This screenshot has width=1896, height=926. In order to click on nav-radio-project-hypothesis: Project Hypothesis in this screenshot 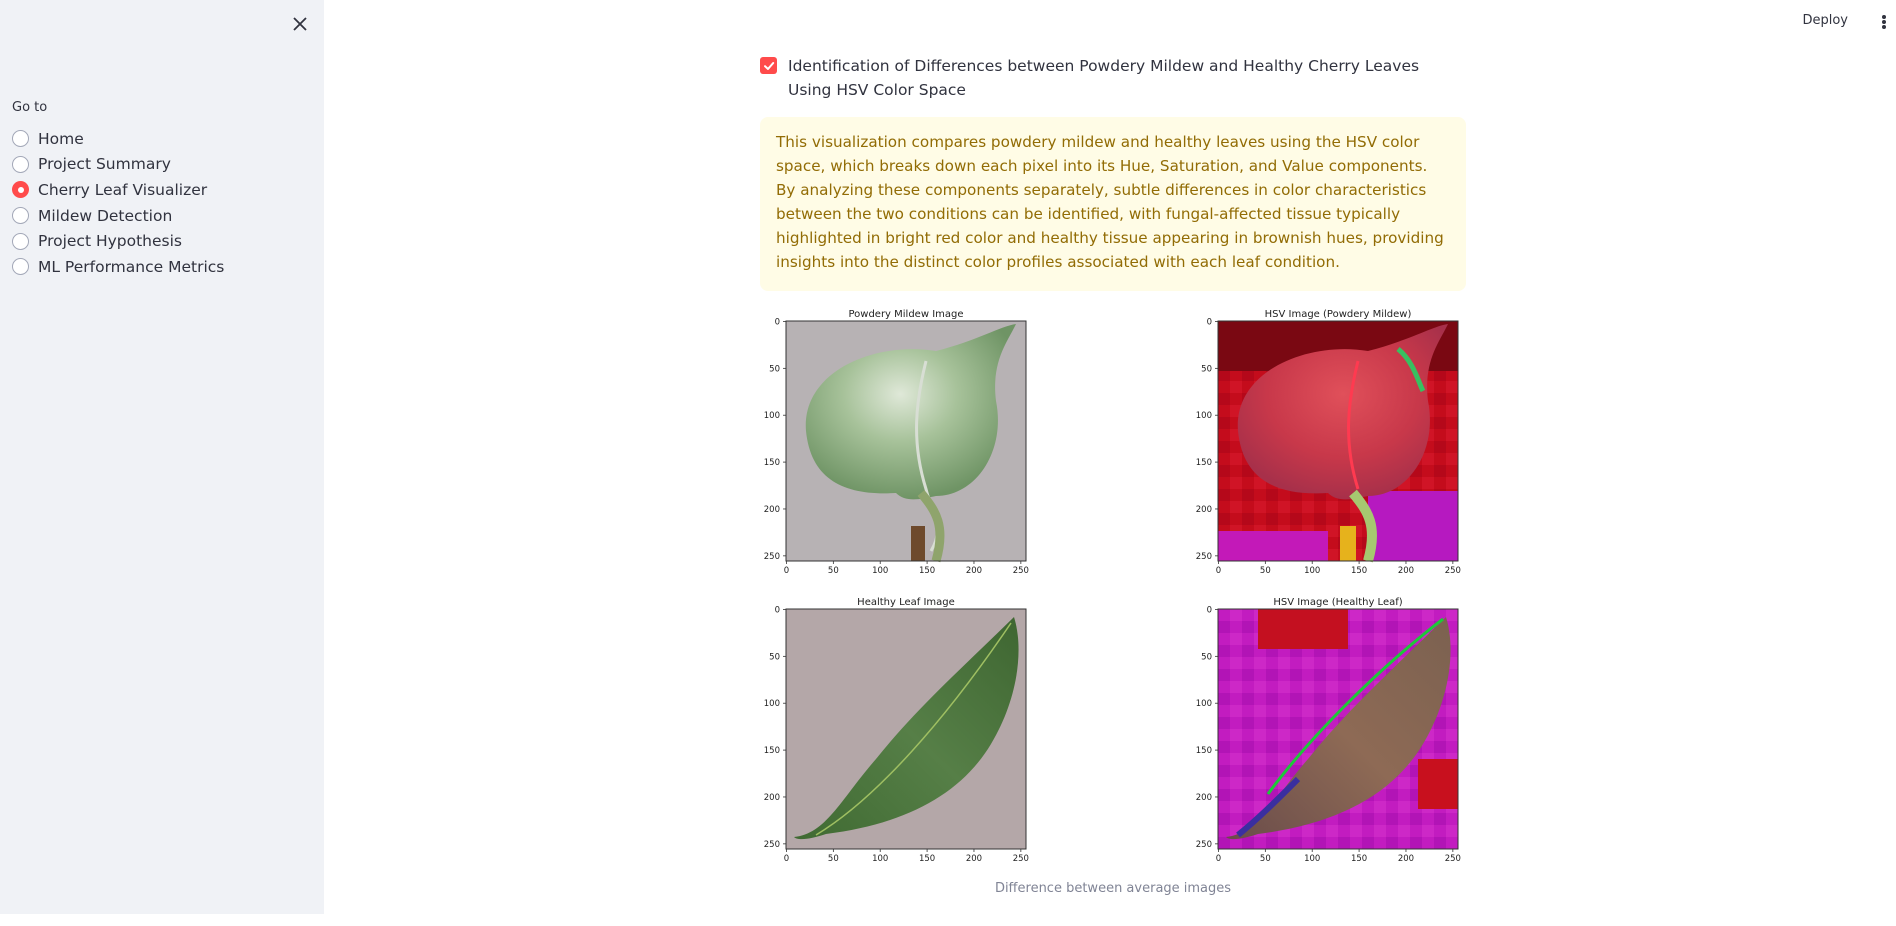, I will do `click(118, 241)`.